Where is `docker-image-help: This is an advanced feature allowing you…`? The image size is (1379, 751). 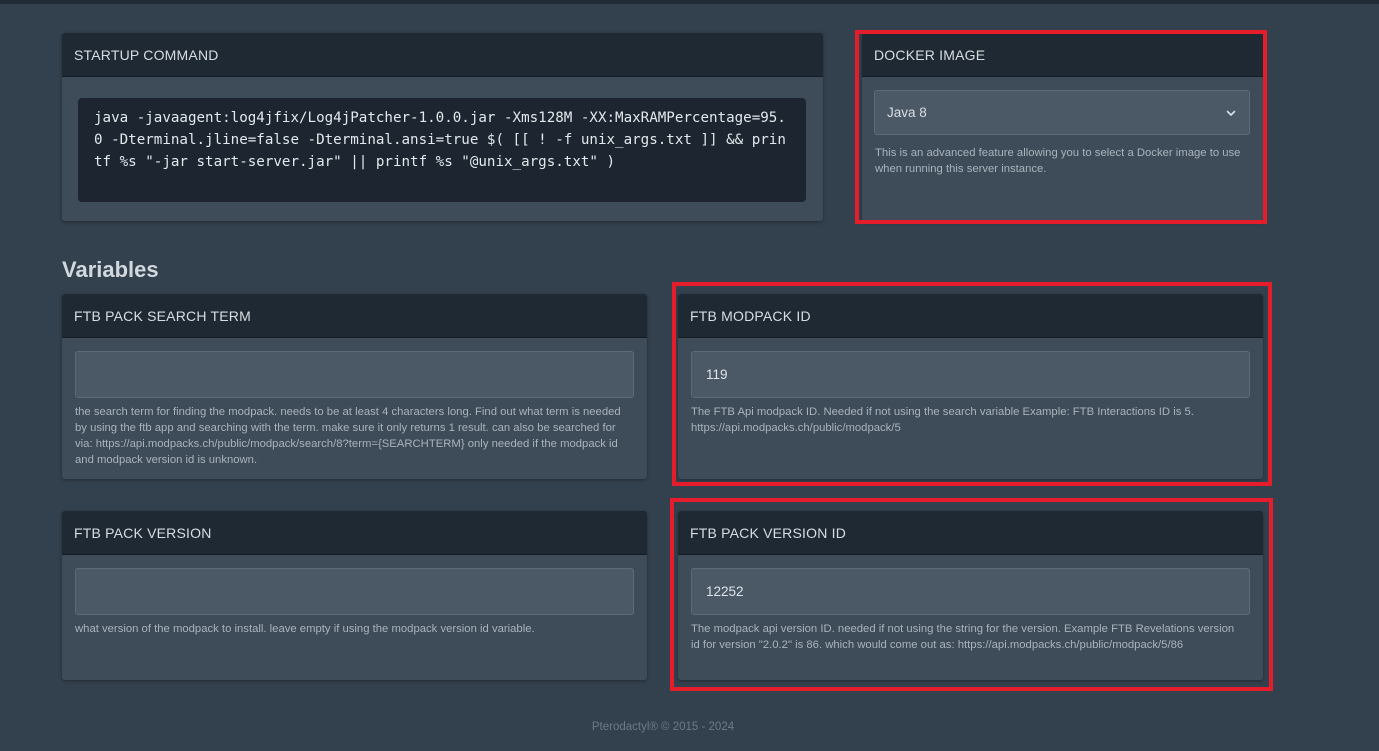
docker-image-help: This is an advanced feature allowing you… is located at coordinates (1058, 161).